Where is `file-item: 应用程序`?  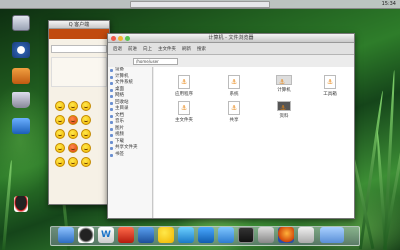 file-item: 应用程序 is located at coordinates (184, 86).